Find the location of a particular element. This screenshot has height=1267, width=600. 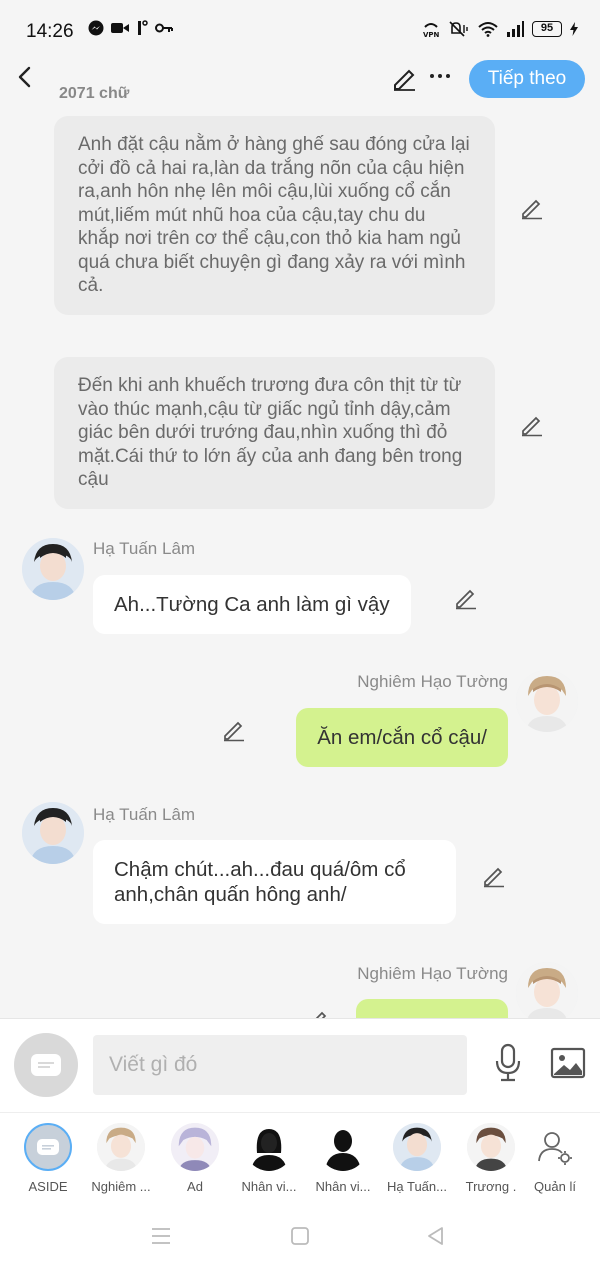

voice-button is located at coordinates (508, 1065).